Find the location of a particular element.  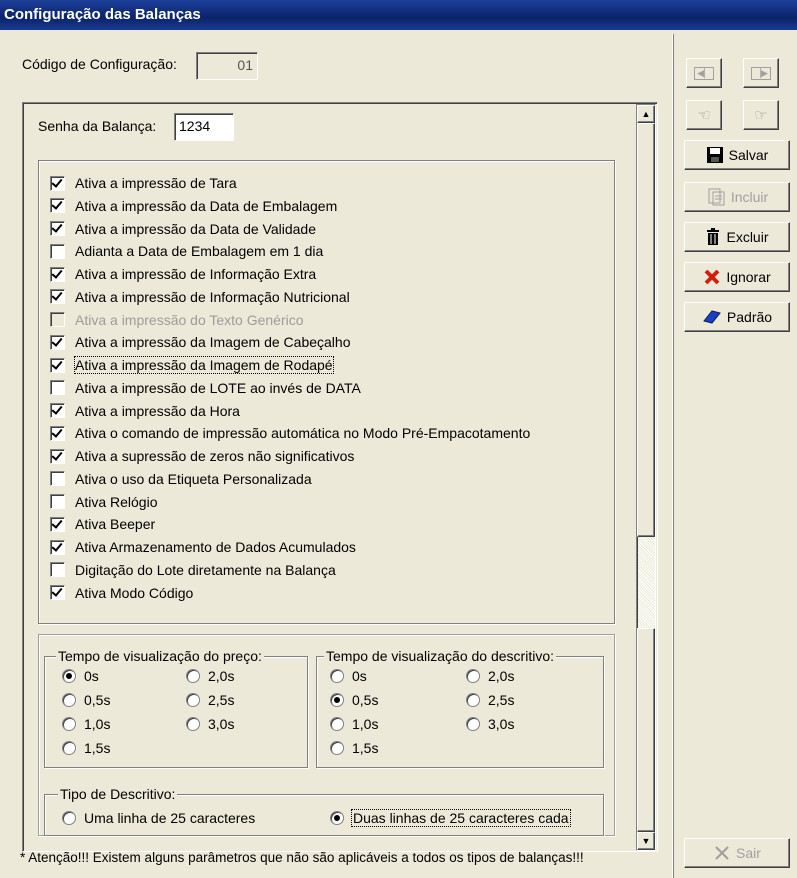

option-label: Ativa a impressão da Data de Validade is located at coordinates (195, 228).